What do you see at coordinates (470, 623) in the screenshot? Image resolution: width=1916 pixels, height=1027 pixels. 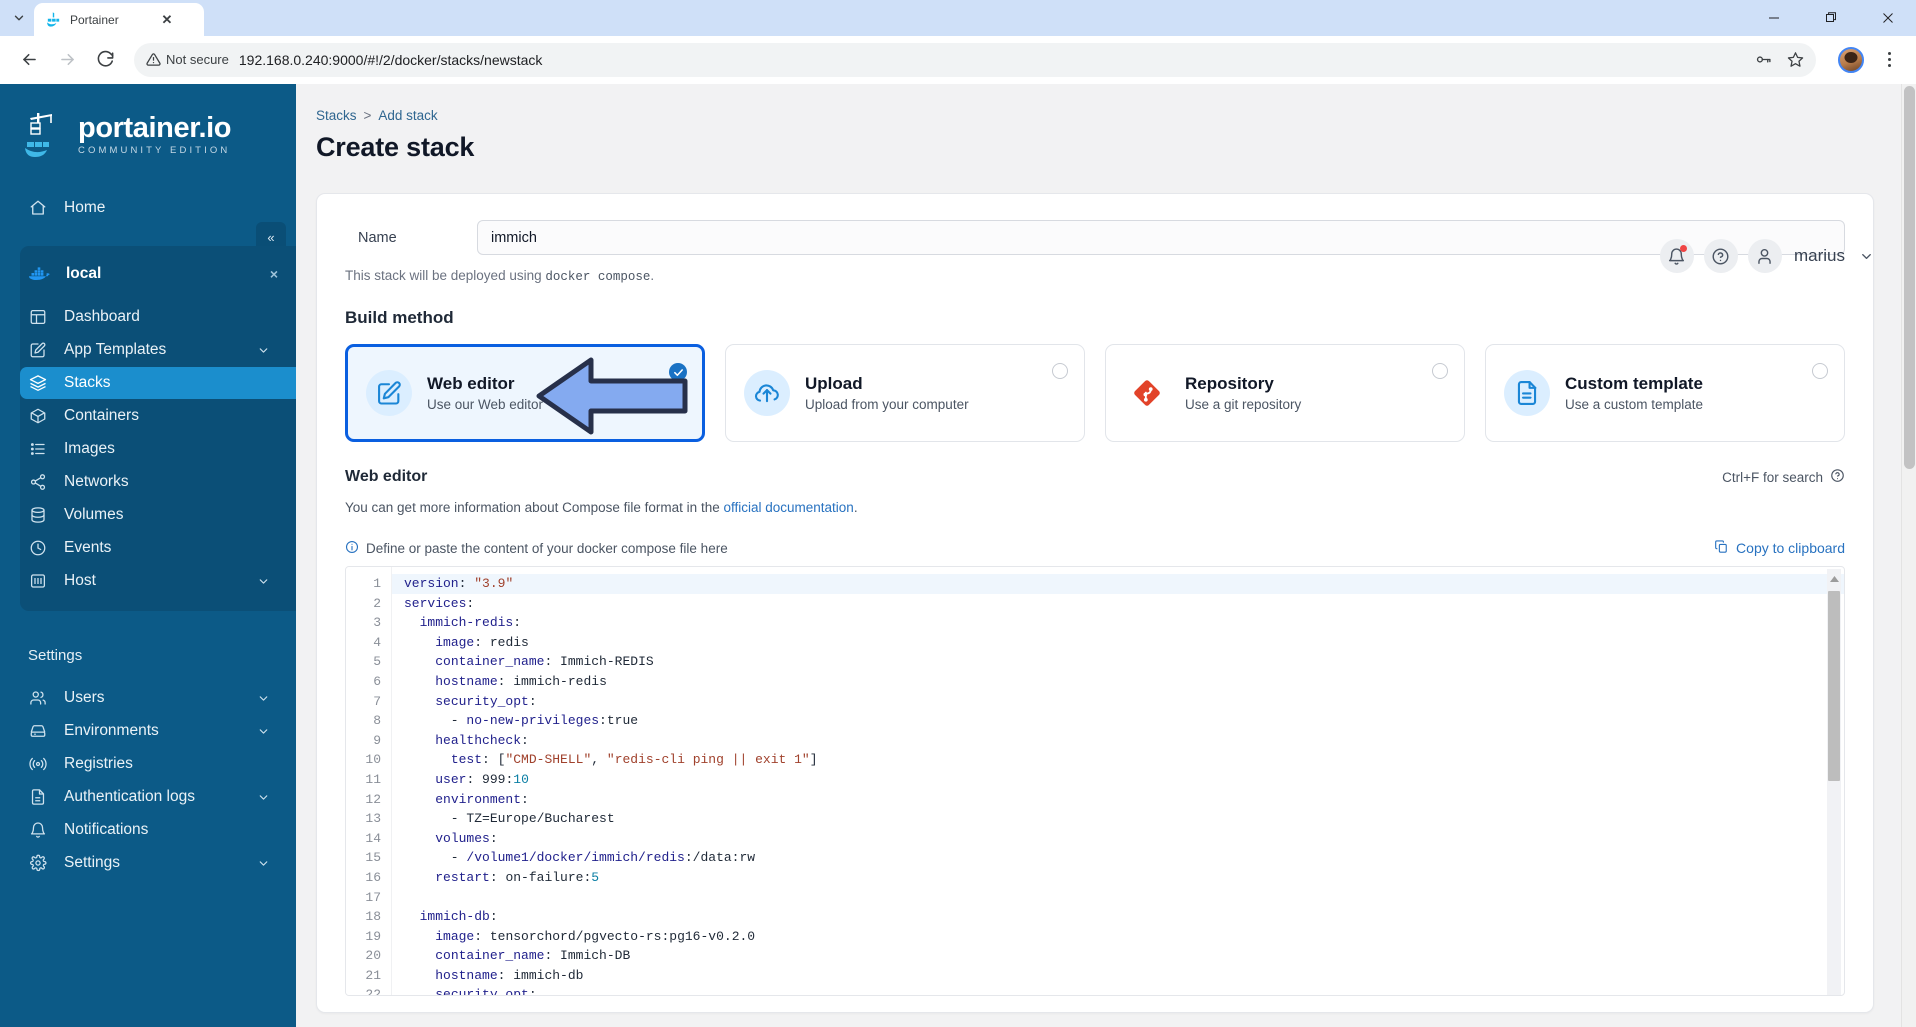 I see `code-line: immich-redis:` at bounding box center [470, 623].